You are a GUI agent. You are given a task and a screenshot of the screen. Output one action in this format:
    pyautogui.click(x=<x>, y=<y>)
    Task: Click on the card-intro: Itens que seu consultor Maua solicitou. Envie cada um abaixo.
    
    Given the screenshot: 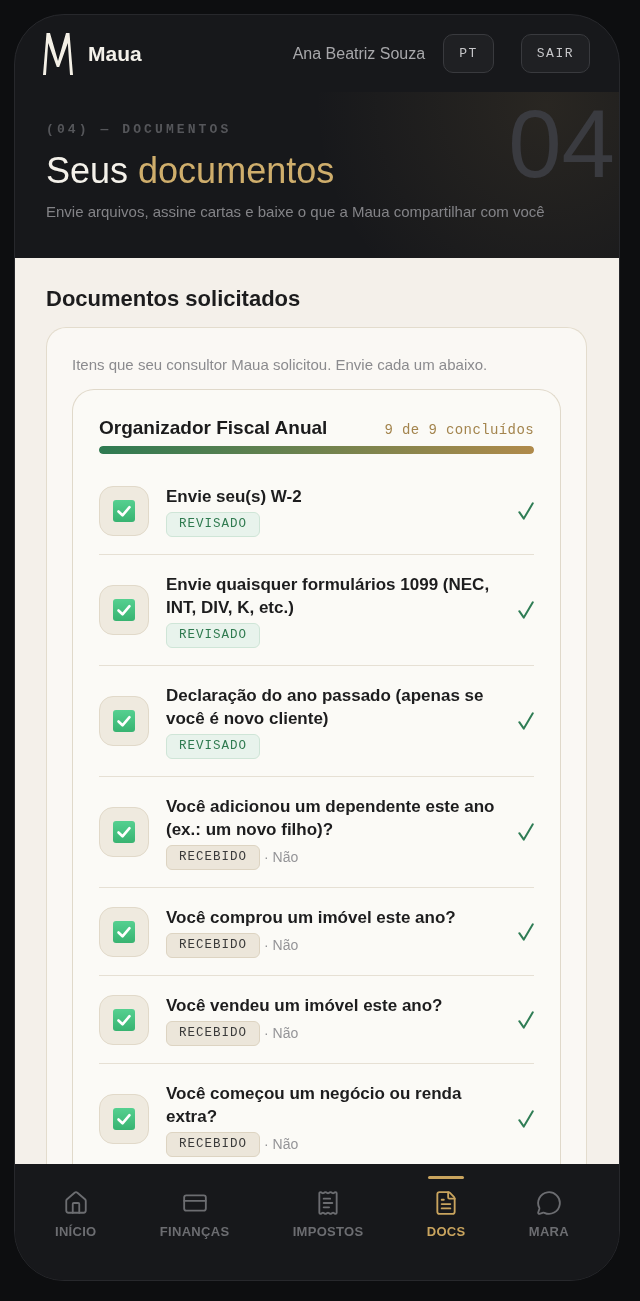 What is the action you would take?
    pyautogui.click(x=280, y=365)
    